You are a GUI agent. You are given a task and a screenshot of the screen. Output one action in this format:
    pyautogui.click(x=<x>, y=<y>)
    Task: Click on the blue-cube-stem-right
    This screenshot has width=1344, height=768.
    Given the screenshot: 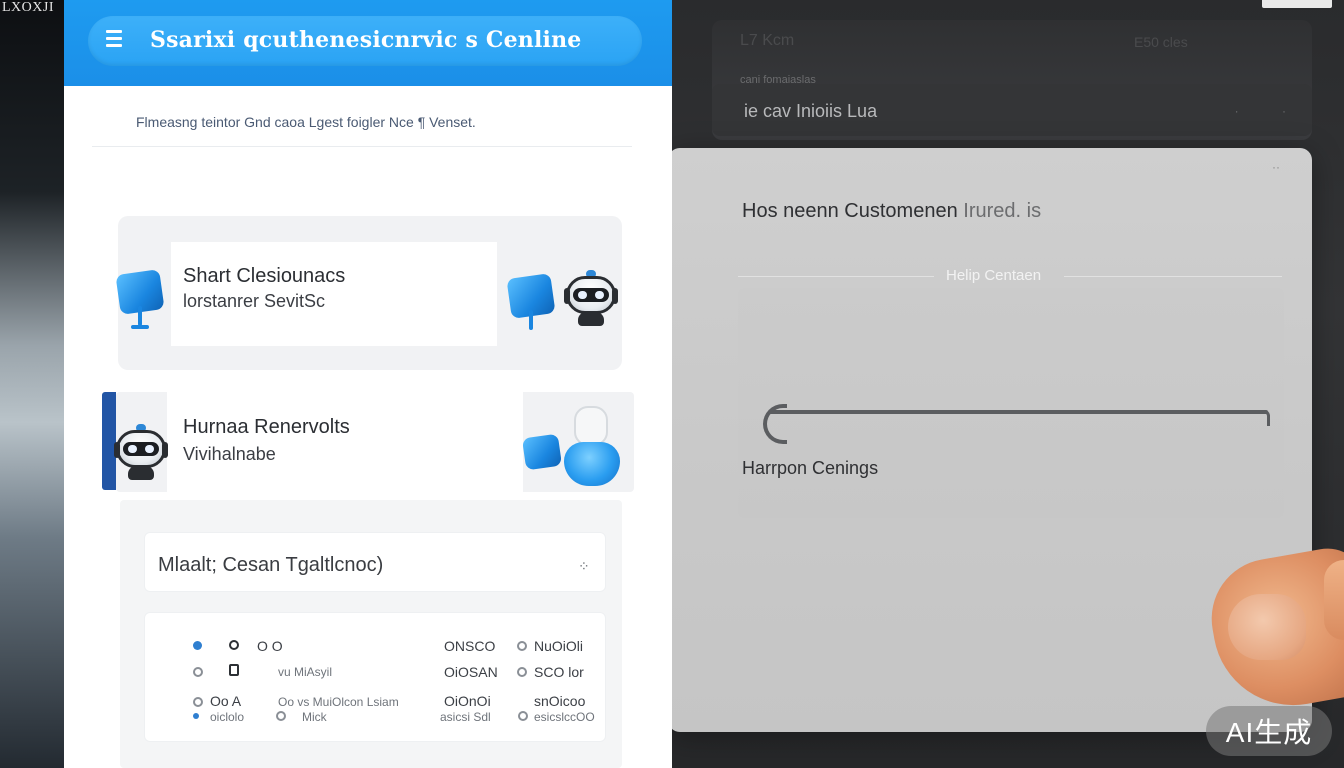 What is the action you would take?
    pyautogui.click(x=531, y=320)
    